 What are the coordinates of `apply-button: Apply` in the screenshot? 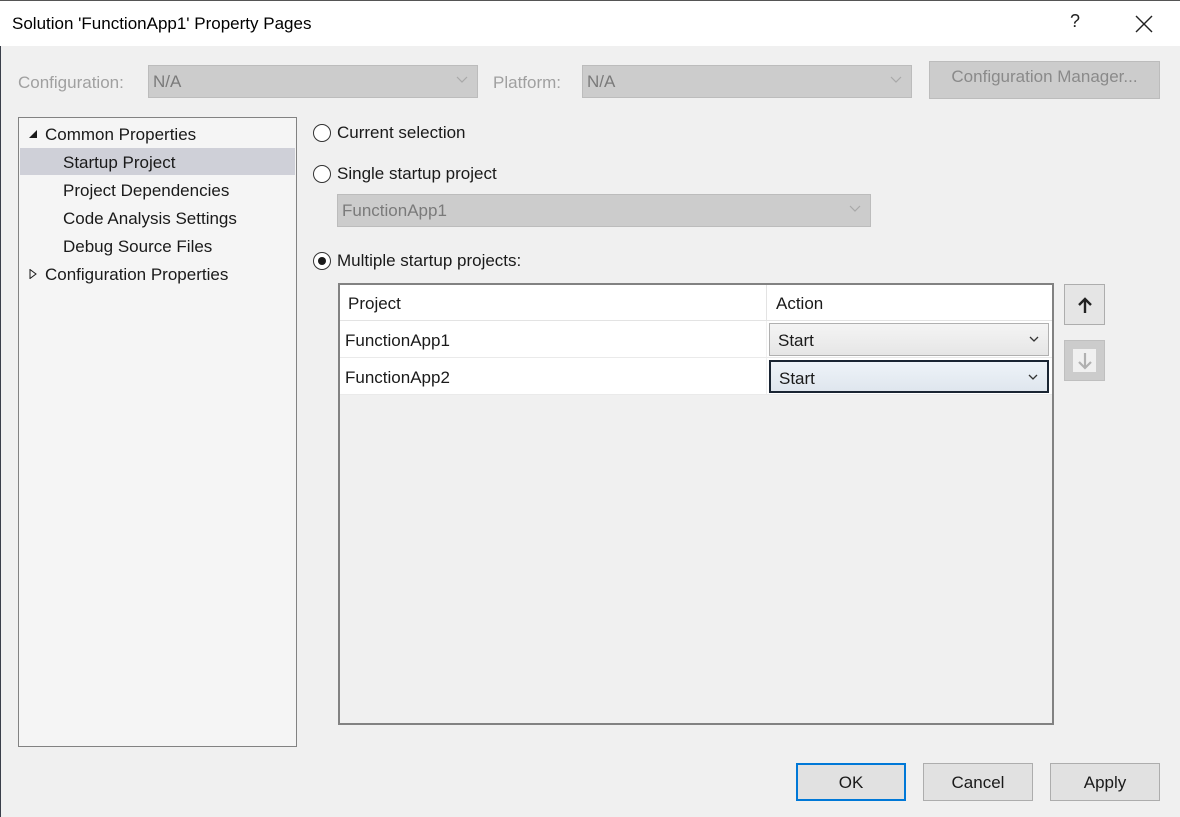 It's located at (1105, 782).